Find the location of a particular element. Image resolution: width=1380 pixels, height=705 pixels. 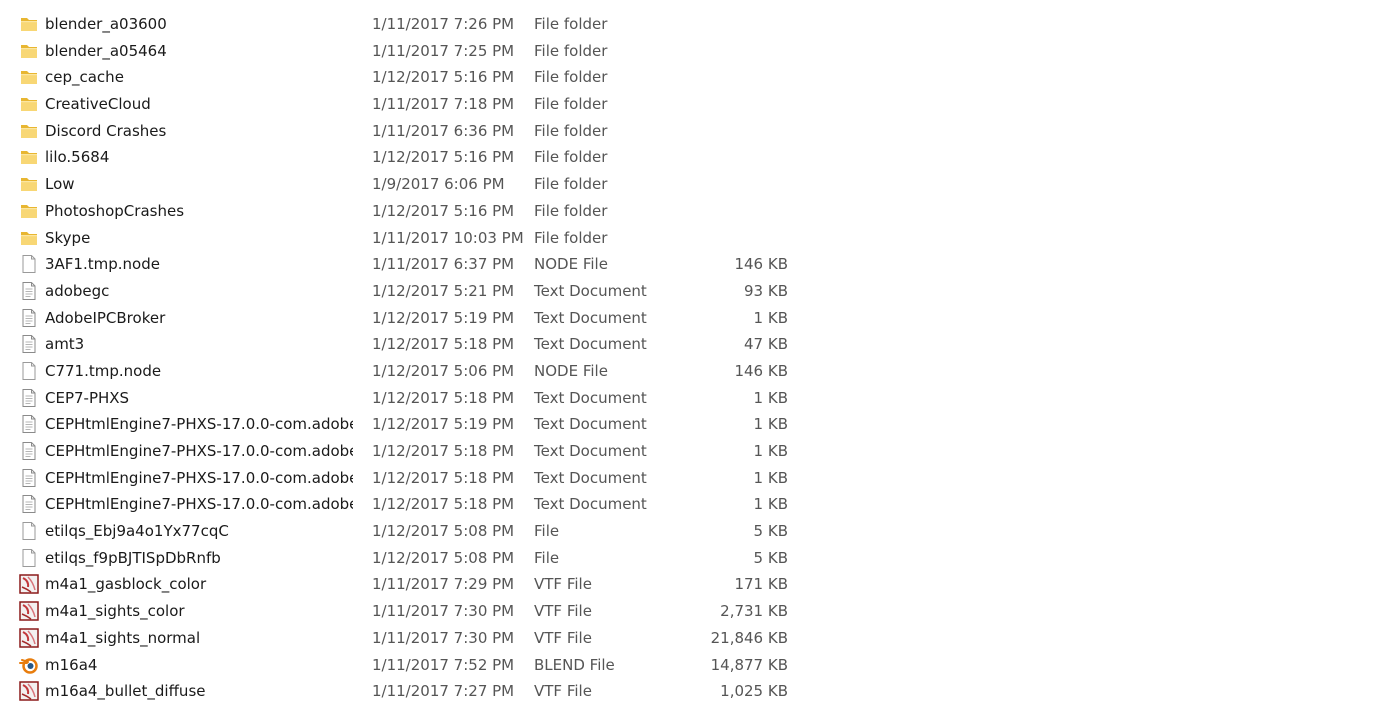

file-name: m16a4 is located at coordinates (71, 664).